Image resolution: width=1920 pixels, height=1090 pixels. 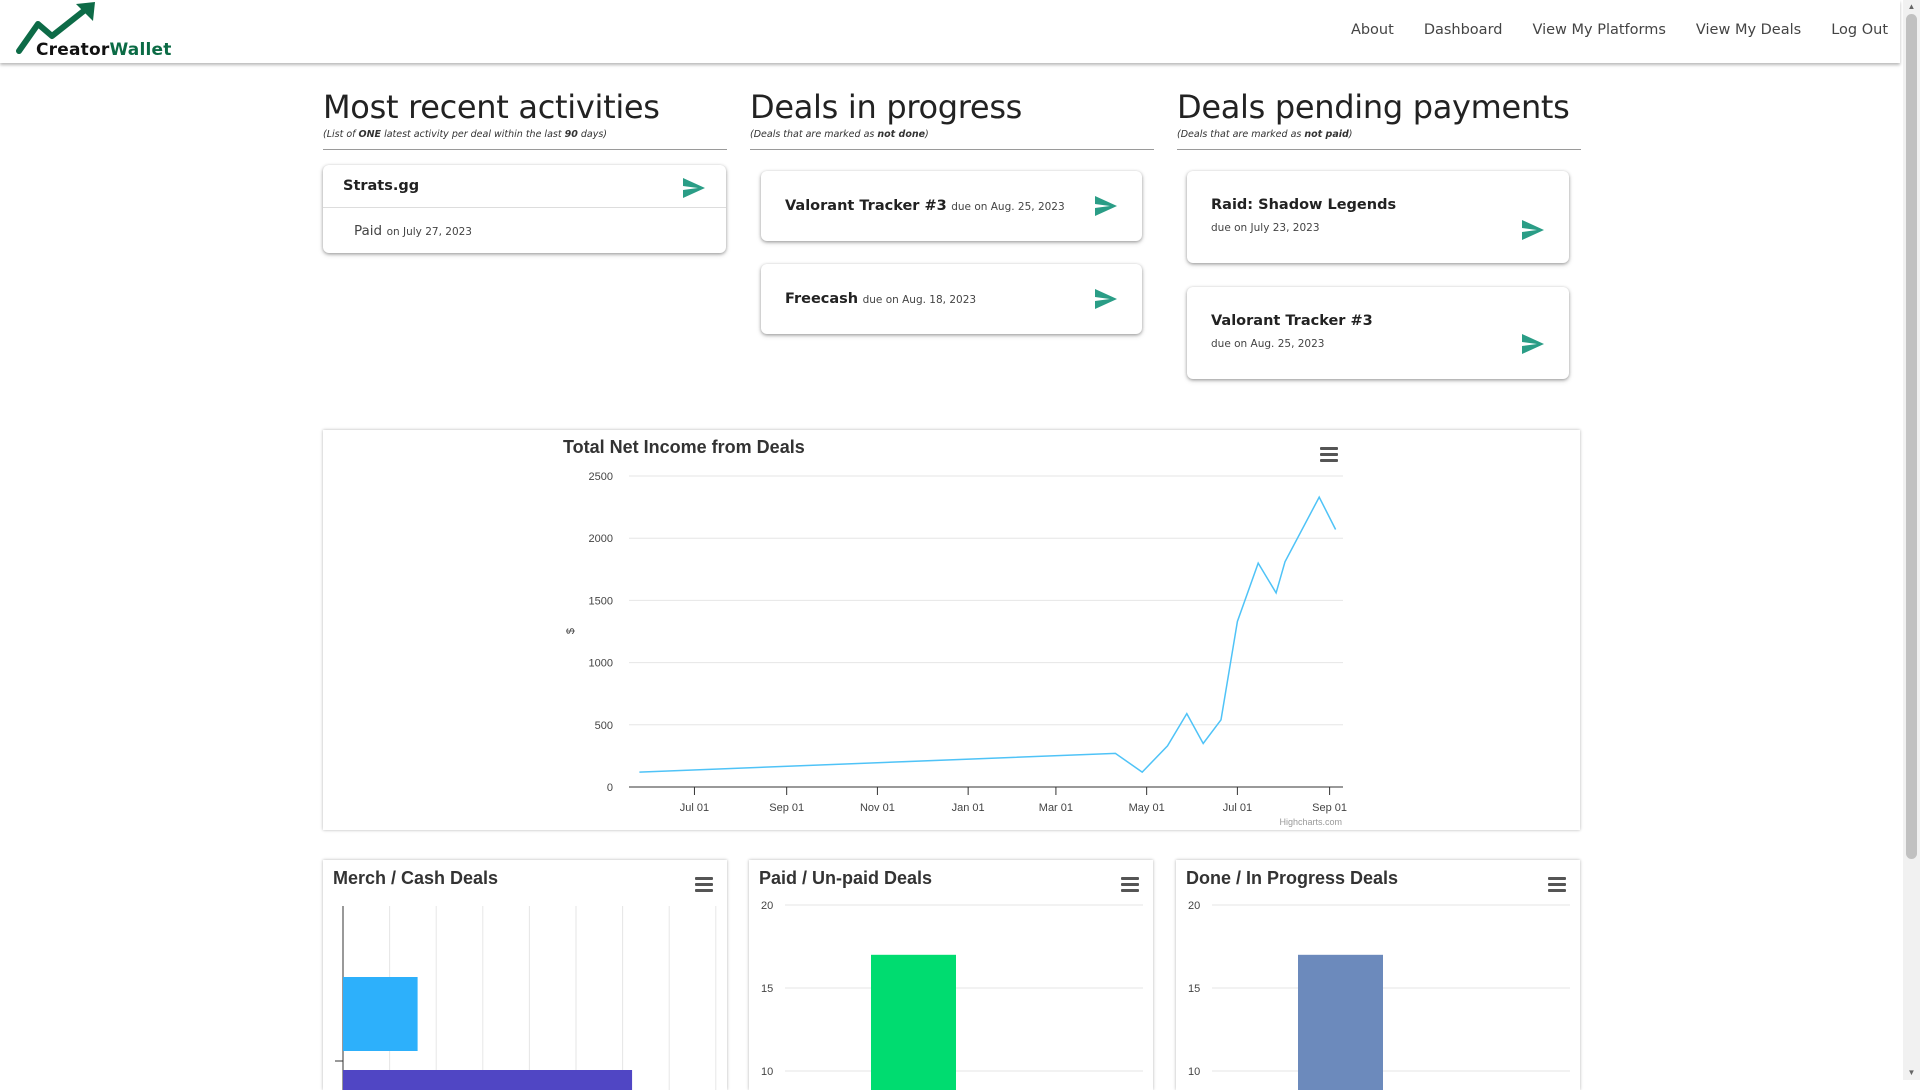 I want to click on deal-name: Freecash, so click(x=822, y=299).